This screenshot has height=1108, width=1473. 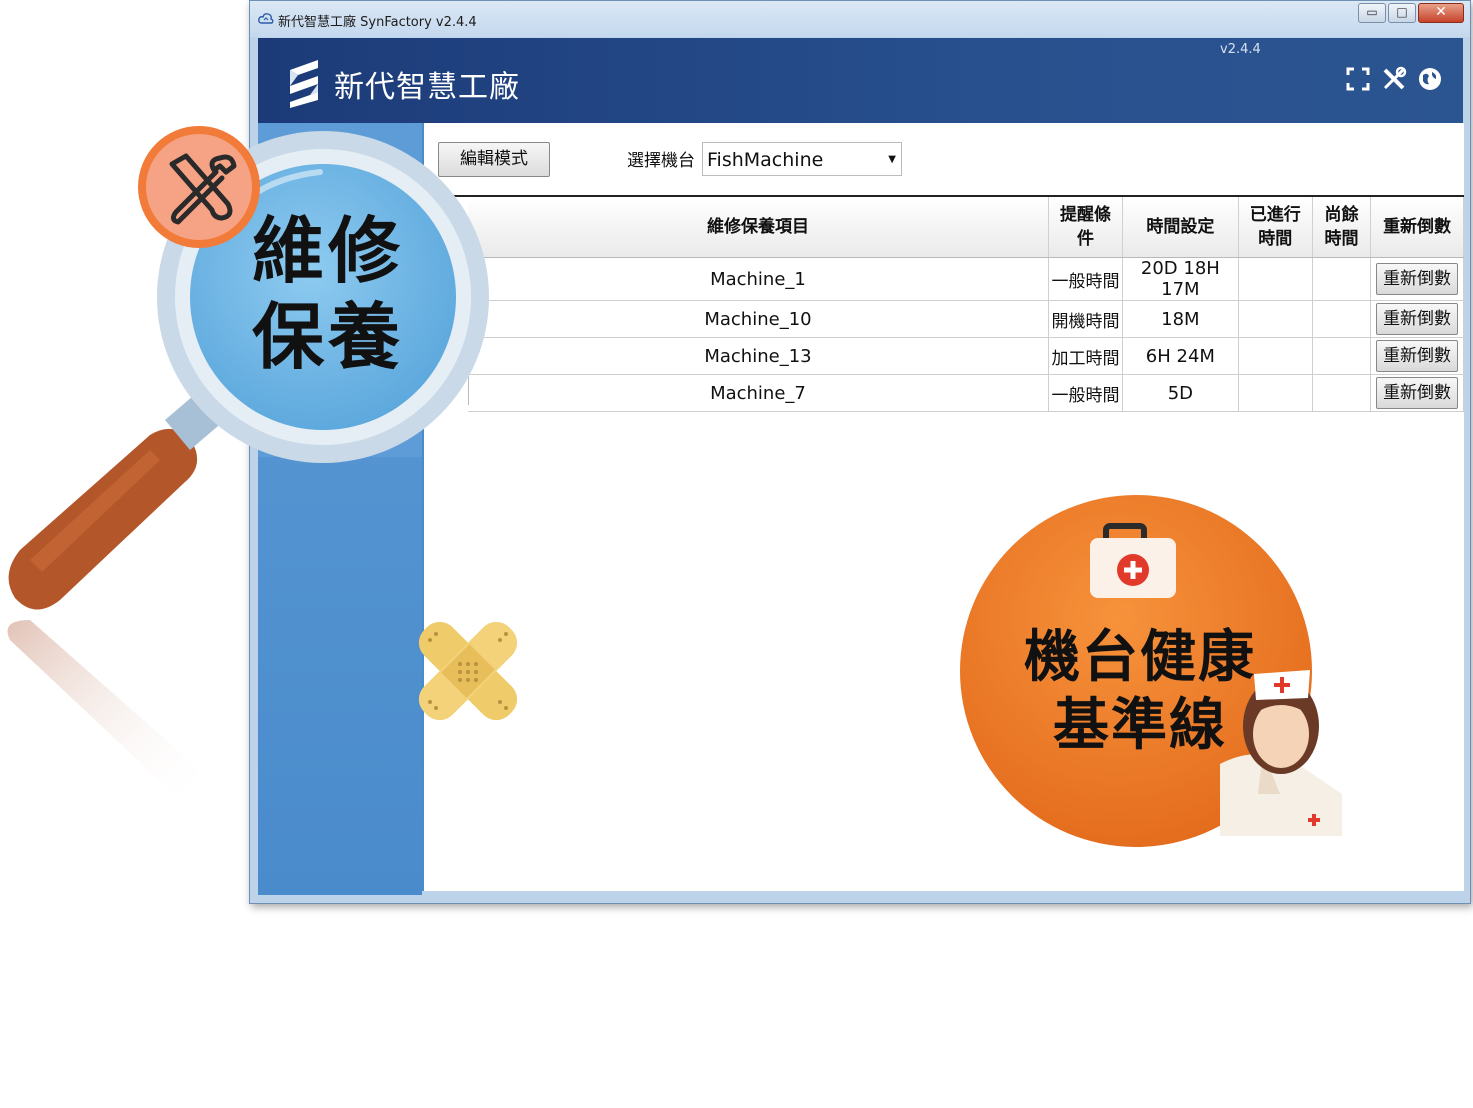 What do you see at coordinates (860, 19) in the screenshot?
I see `title-bar: 新代智慧工廠 SynFactory v2.4.4 ▭ □ ✕` at bounding box center [860, 19].